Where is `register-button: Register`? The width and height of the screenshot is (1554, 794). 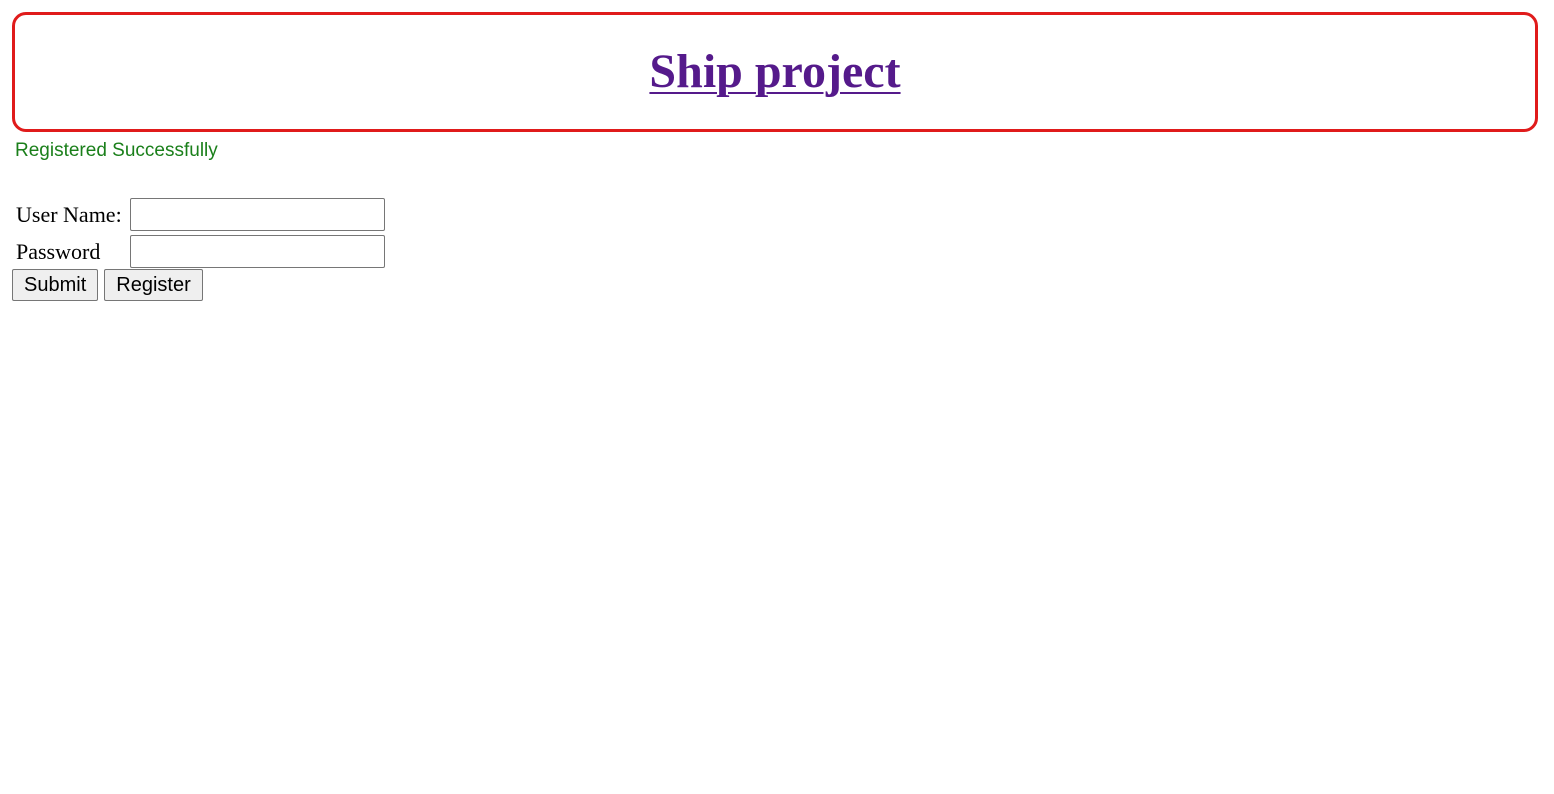 register-button: Register is located at coordinates (153, 285).